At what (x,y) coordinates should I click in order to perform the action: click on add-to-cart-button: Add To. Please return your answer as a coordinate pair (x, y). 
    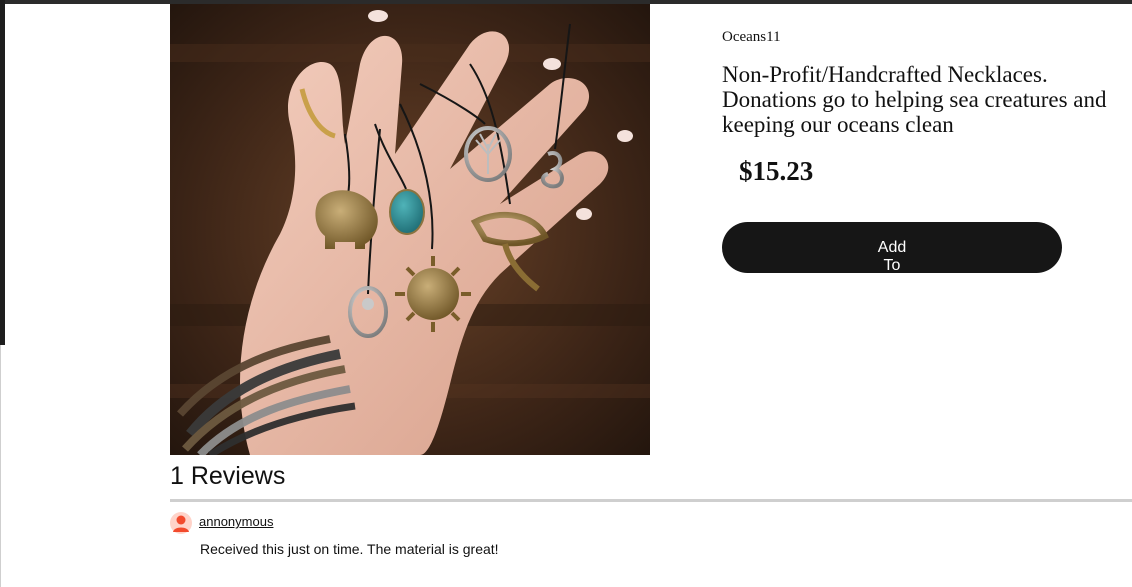
    Looking at the image, I should click on (892, 247).